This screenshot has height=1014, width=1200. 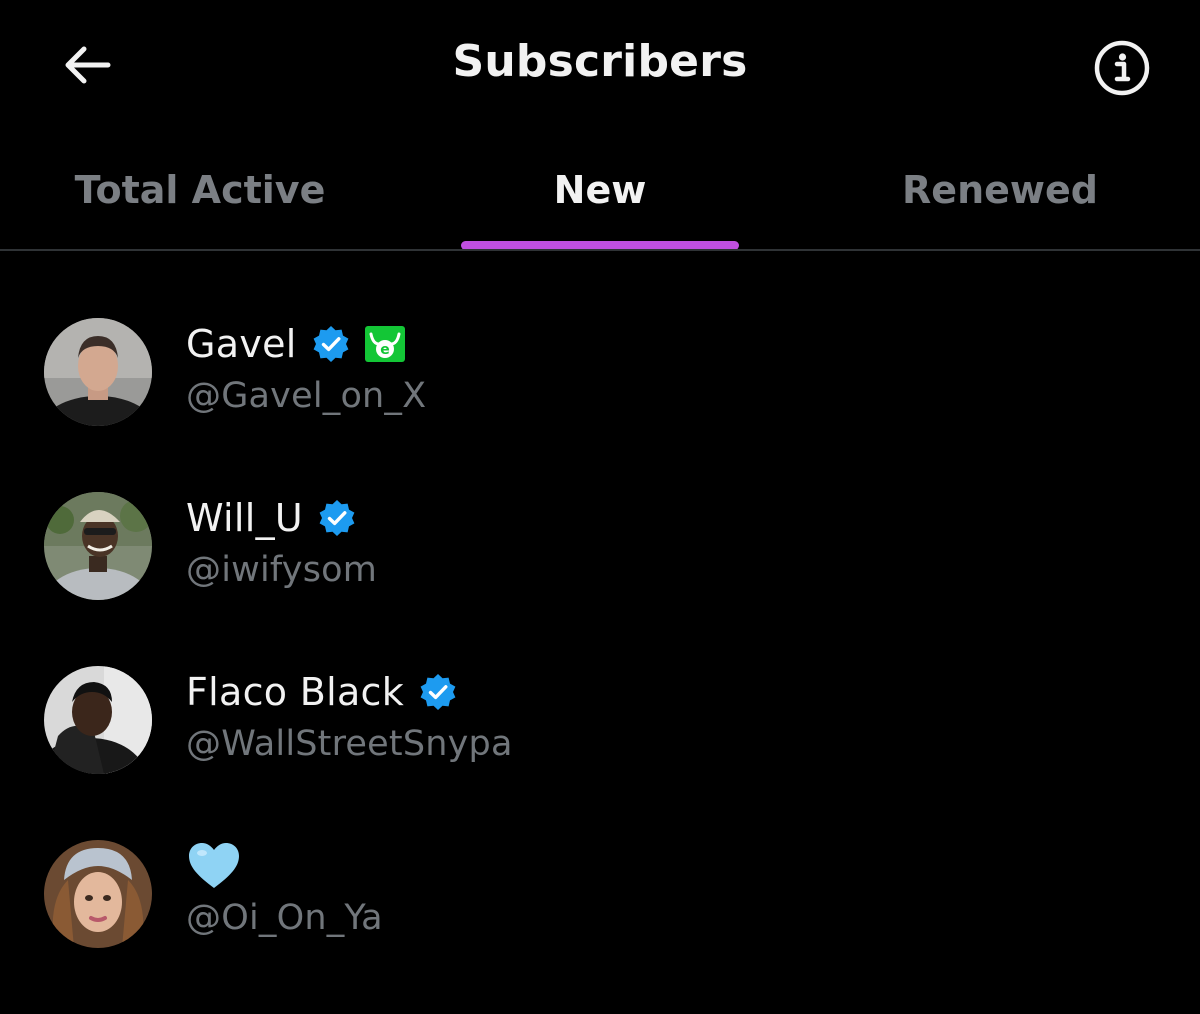 I want to click on tab-new: New, so click(x=600, y=192).